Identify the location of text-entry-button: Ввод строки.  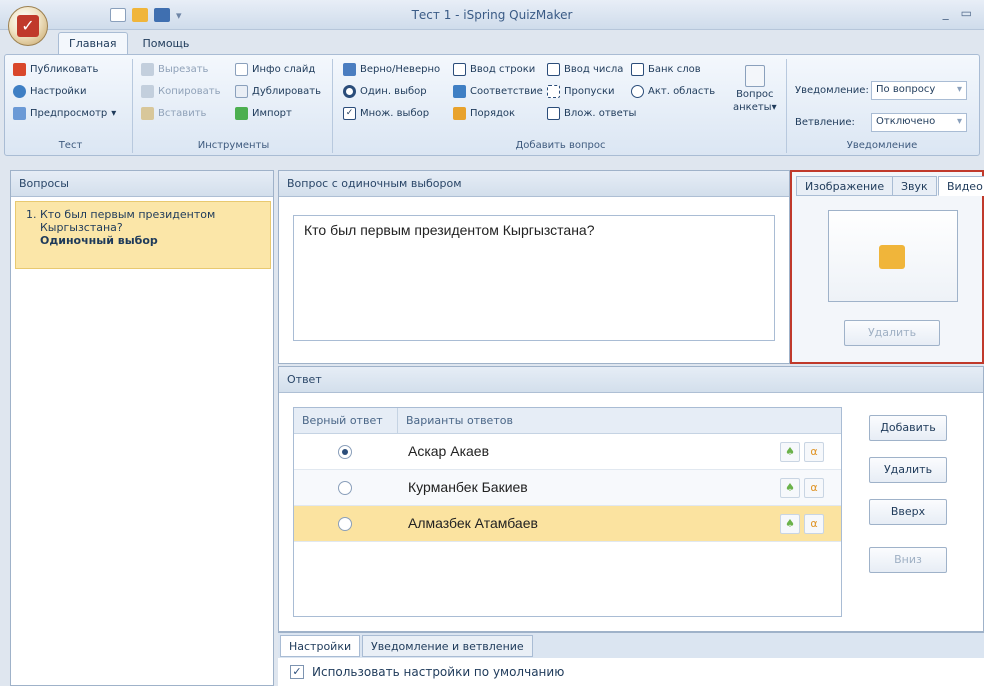
(494, 69).